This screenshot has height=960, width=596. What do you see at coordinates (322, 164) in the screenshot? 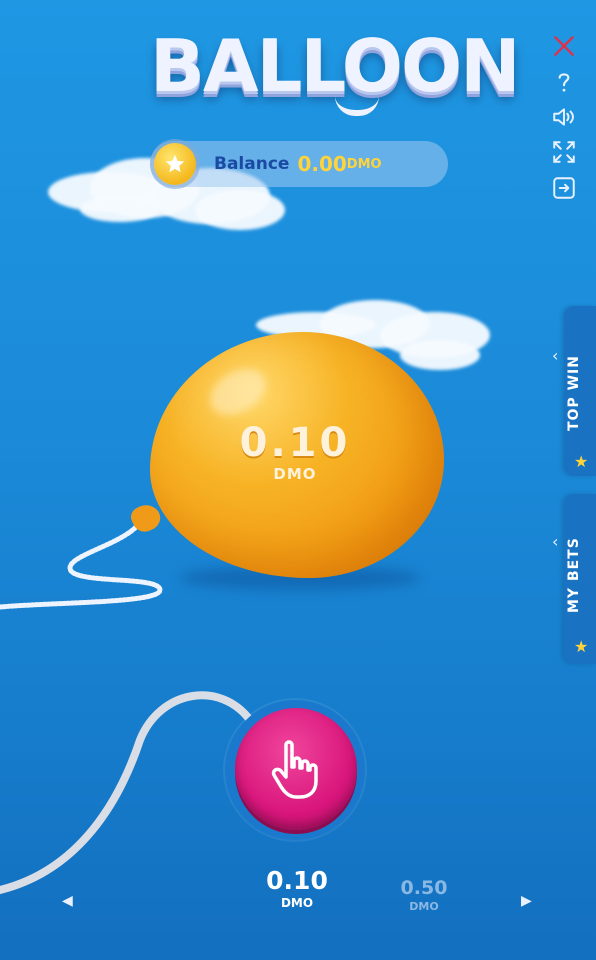
I see `balance-value: 0.00` at bounding box center [322, 164].